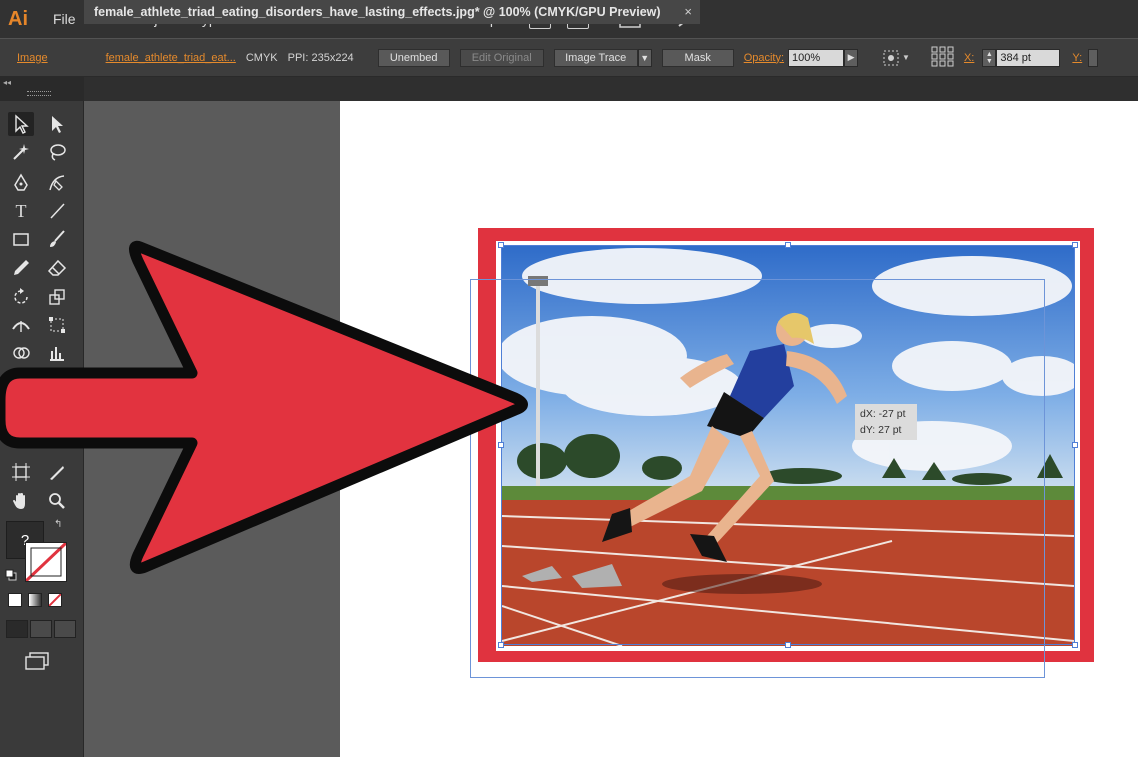 The height and width of the screenshot is (757, 1138). I want to click on opacity-link: Opacity:, so click(764, 58).